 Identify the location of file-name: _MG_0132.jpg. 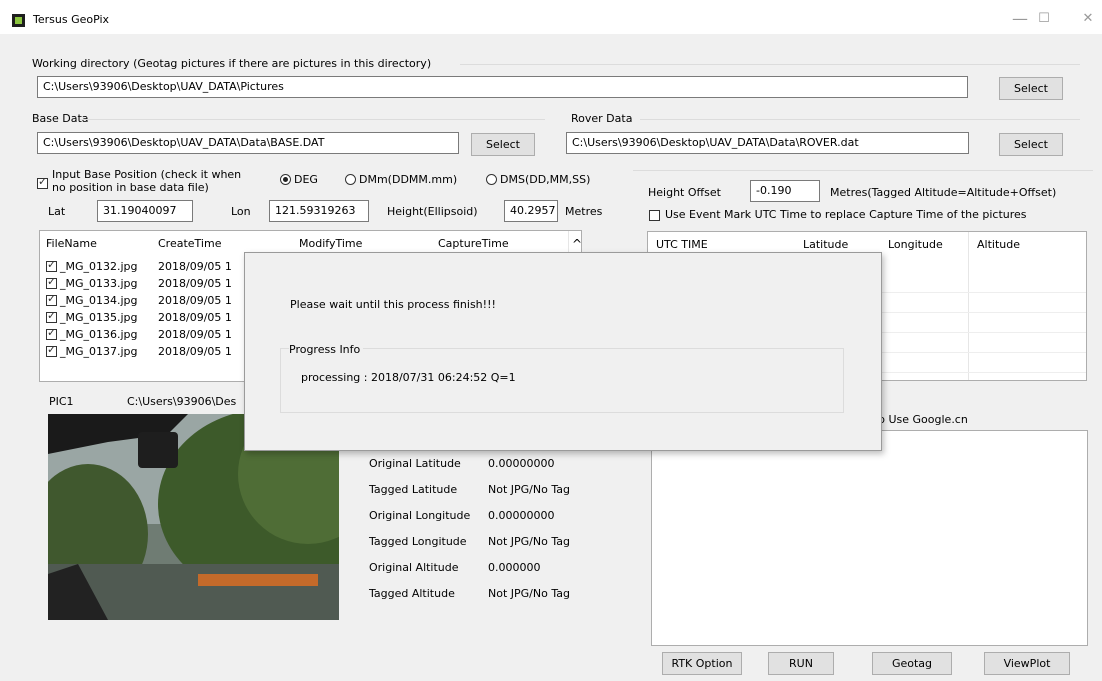
(99, 266).